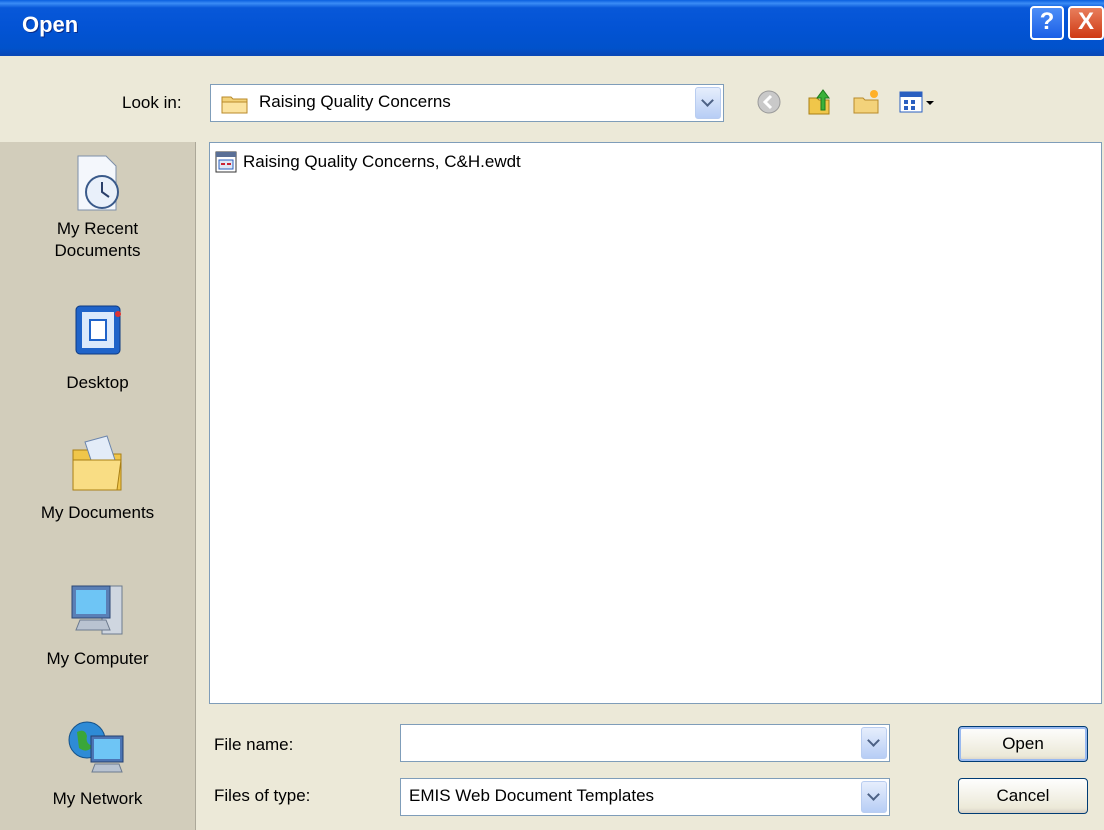  I want to click on look-in-dropdown: Raising Quality Concerns, so click(467, 103).